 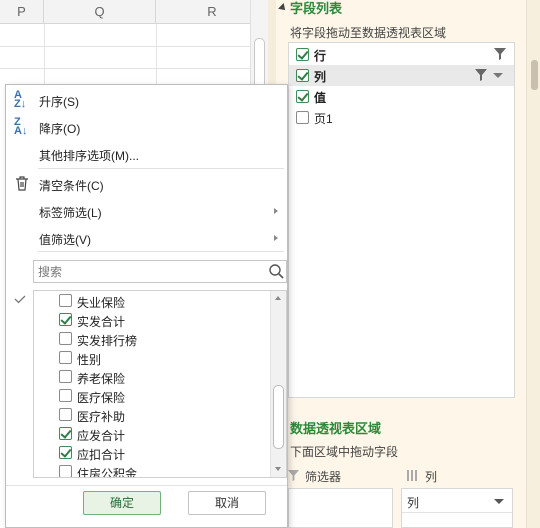 What do you see at coordinates (101, 379) in the screenshot?
I see `value-label: 养老保险` at bounding box center [101, 379].